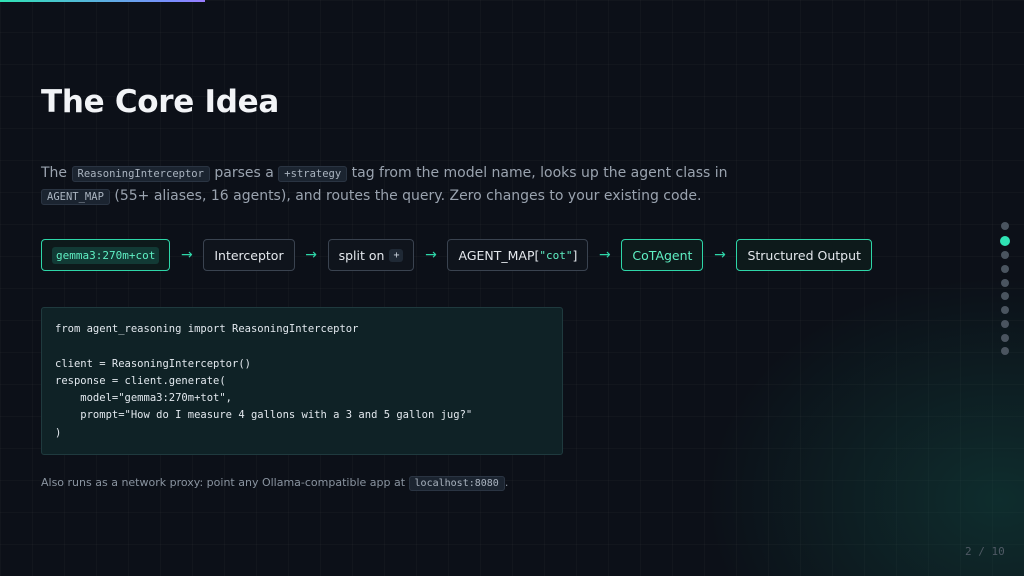  What do you see at coordinates (499, 255) in the screenshot?
I see `agent-map-prefix: AGENT_MAP[` at bounding box center [499, 255].